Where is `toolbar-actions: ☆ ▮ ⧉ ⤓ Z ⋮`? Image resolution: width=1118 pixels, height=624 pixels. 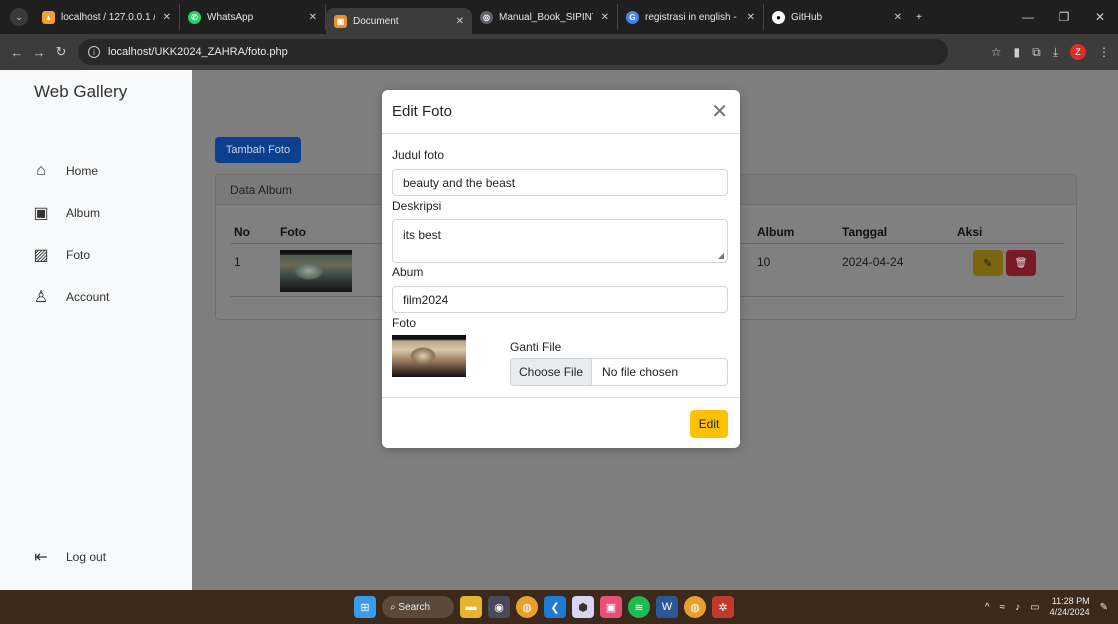 toolbar-actions: ☆ ▮ ⧉ ⤓ Z ⋮ is located at coordinates (1050, 52).